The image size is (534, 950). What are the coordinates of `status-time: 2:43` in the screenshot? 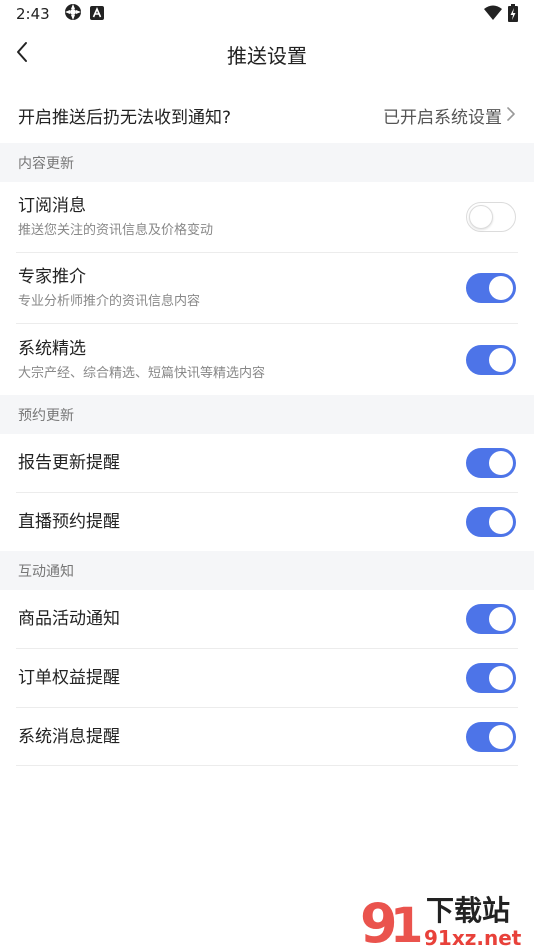 It's located at (33, 14).